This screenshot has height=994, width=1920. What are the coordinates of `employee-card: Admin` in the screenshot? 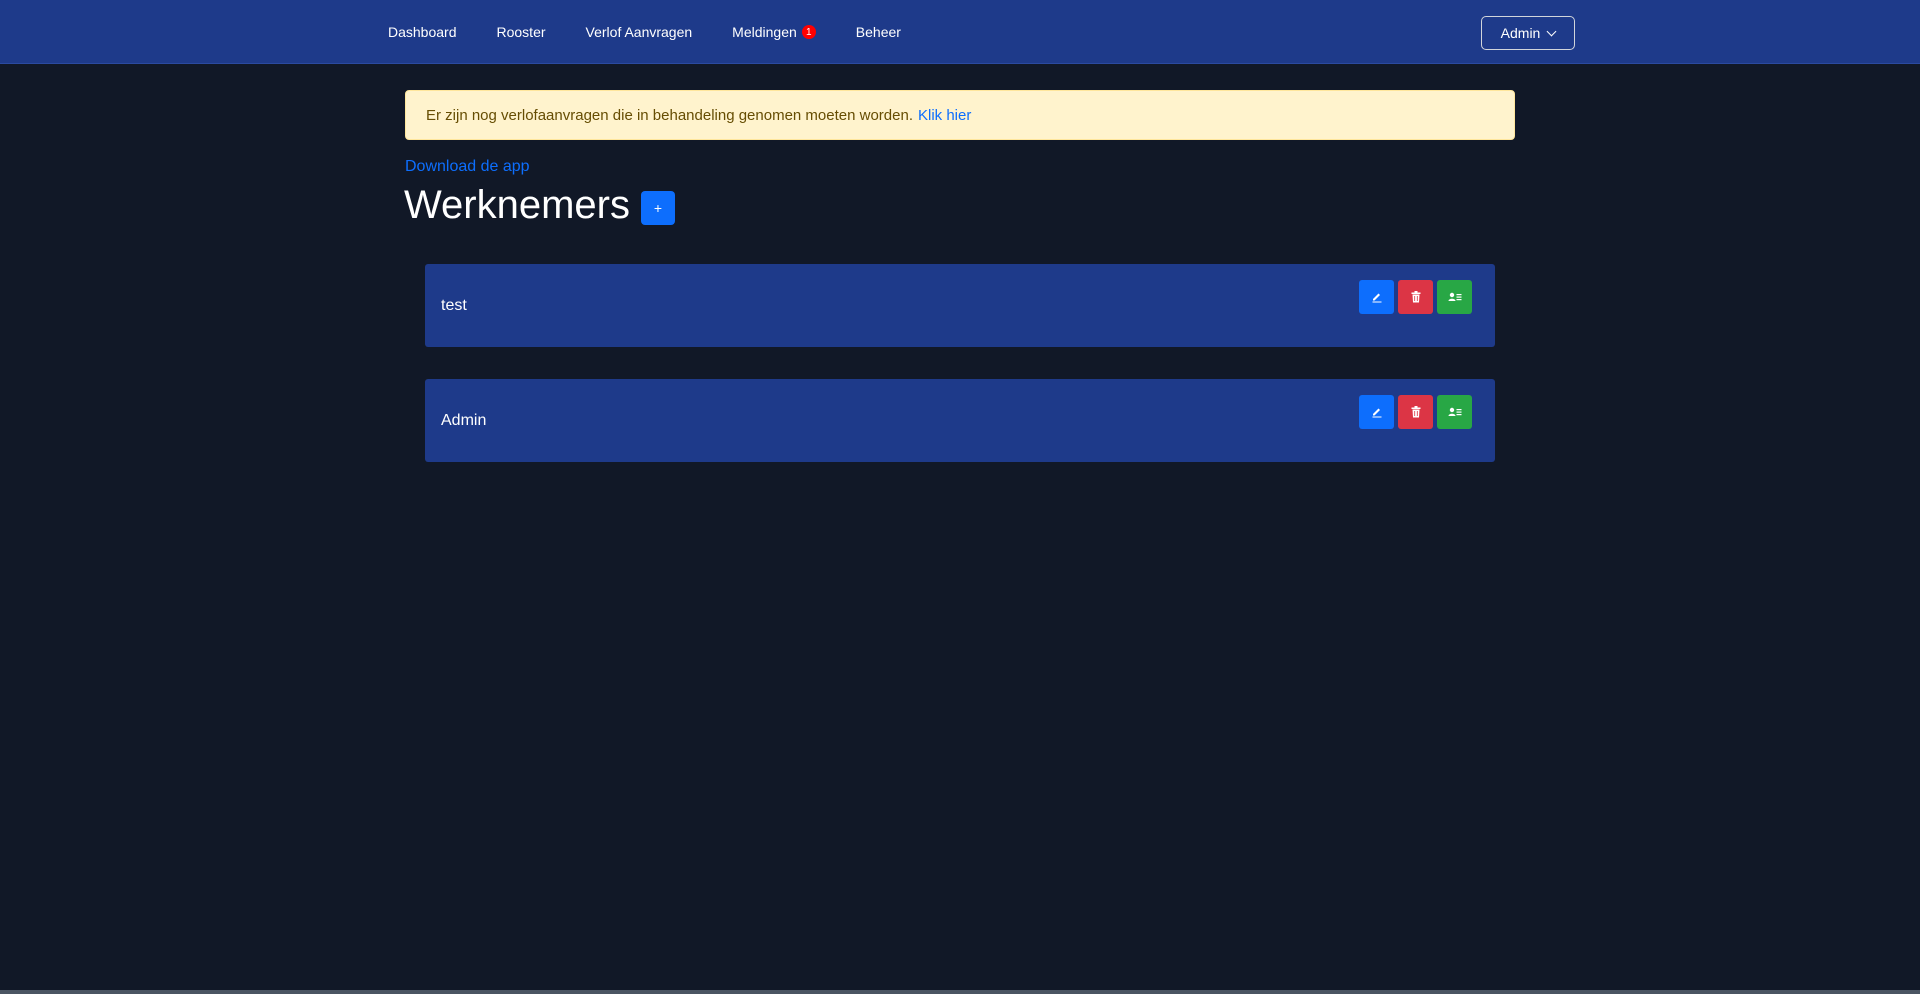 It's located at (960, 420).